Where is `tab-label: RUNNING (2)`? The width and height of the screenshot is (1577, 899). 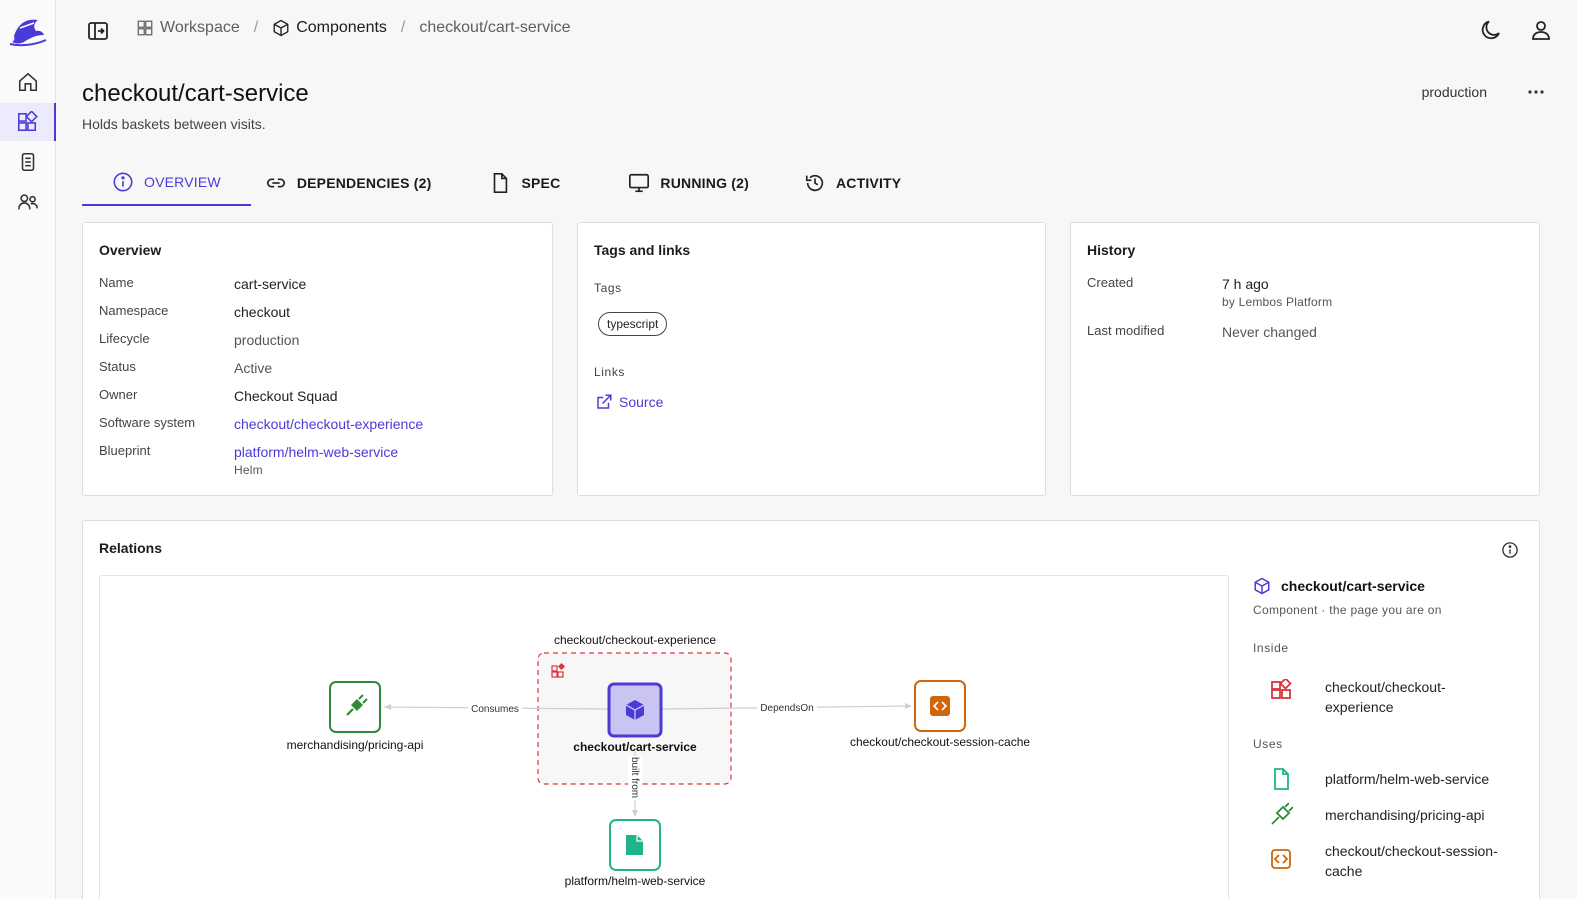
tab-label: RUNNING (2) is located at coordinates (704, 183).